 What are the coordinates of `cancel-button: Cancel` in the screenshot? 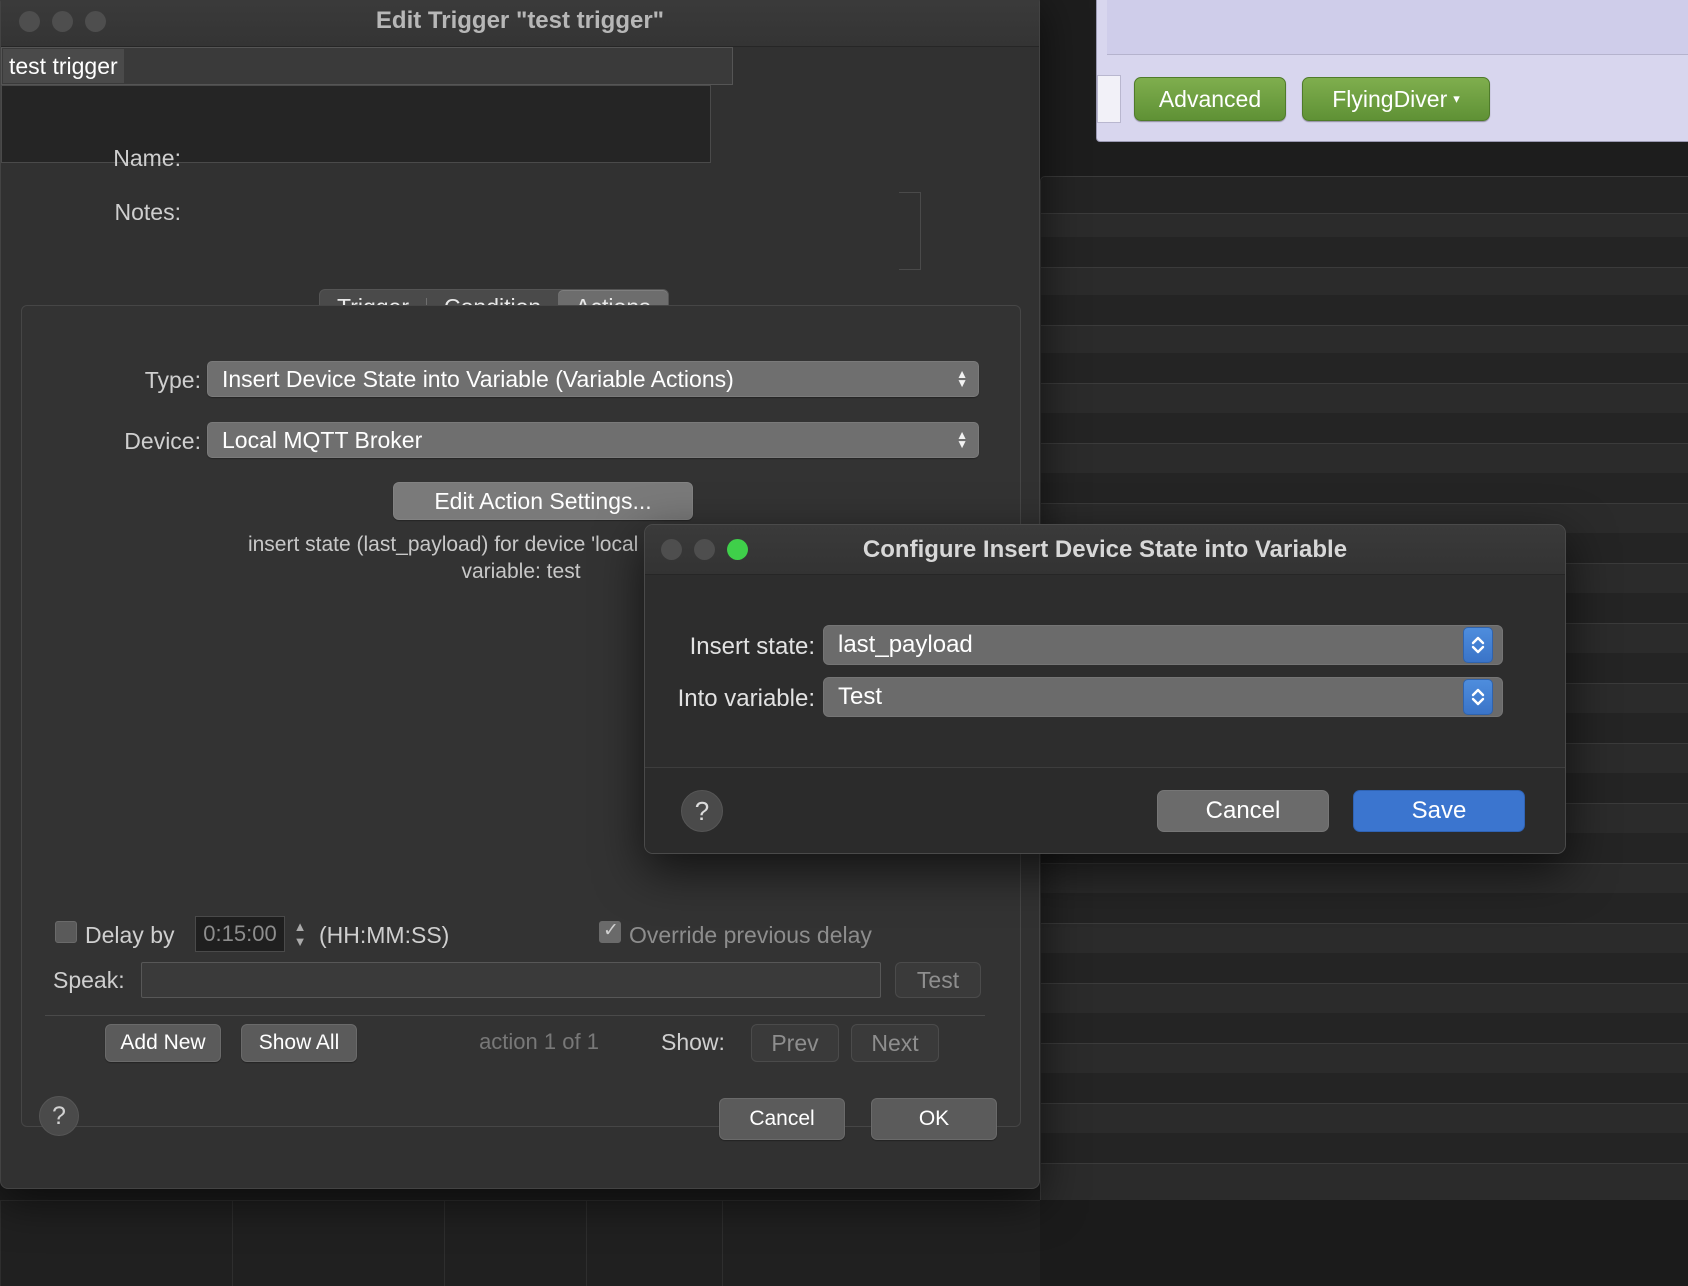 It's located at (782, 1119).